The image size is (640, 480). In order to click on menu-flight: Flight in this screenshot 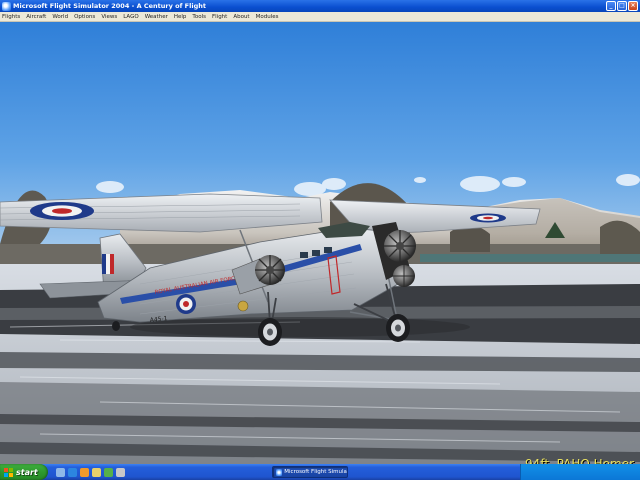, I will do `click(219, 17)`.